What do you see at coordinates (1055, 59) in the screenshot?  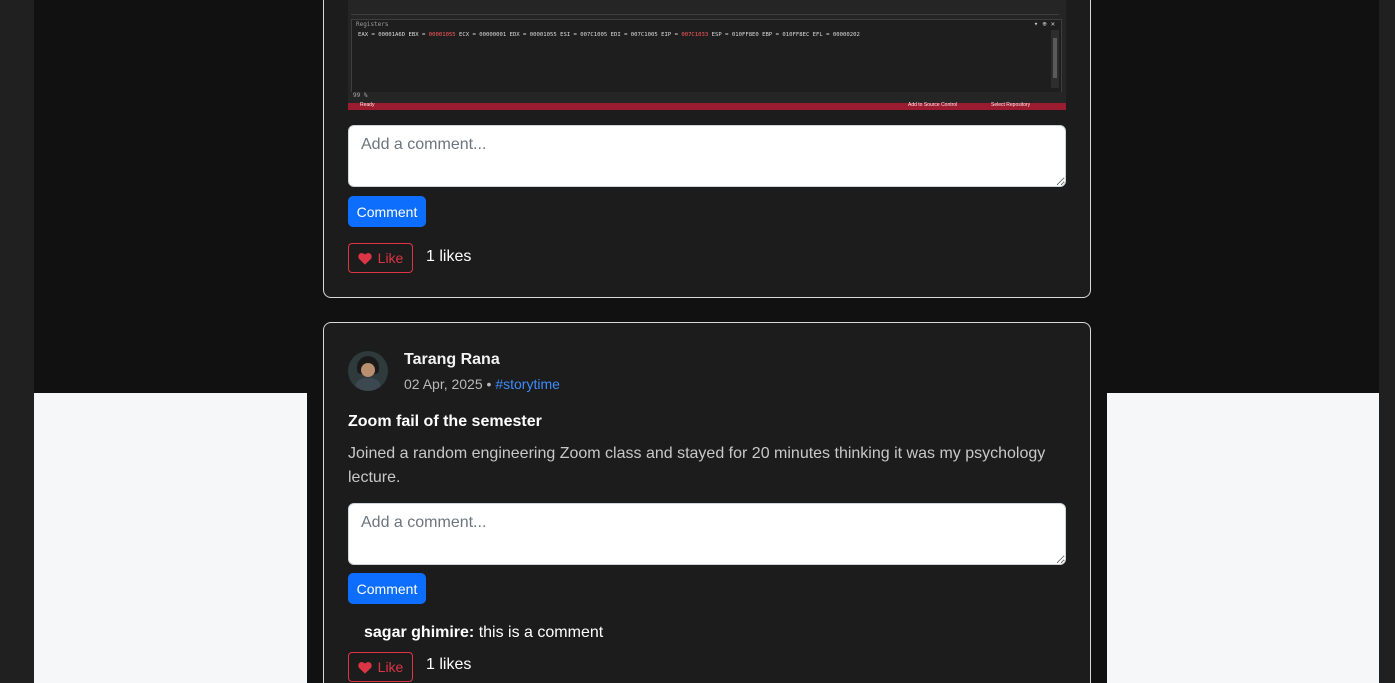 I see `panel-scrollbar` at bounding box center [1055, 59].